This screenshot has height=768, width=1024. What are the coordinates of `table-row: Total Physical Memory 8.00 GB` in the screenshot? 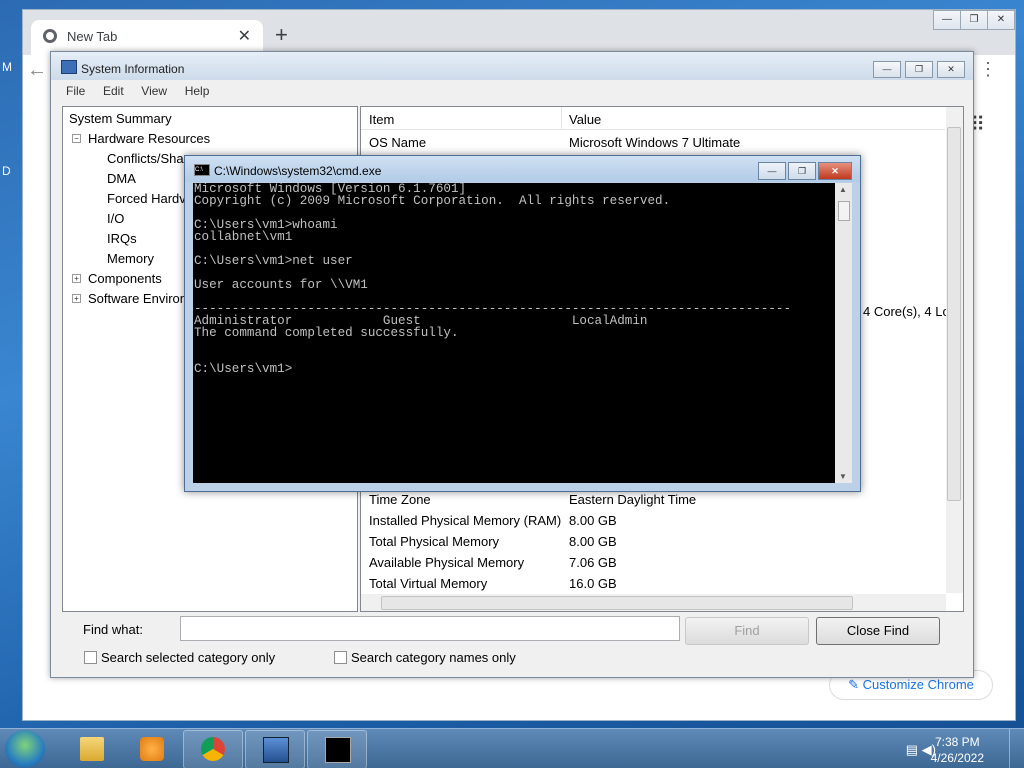 It's located at (653, 541).